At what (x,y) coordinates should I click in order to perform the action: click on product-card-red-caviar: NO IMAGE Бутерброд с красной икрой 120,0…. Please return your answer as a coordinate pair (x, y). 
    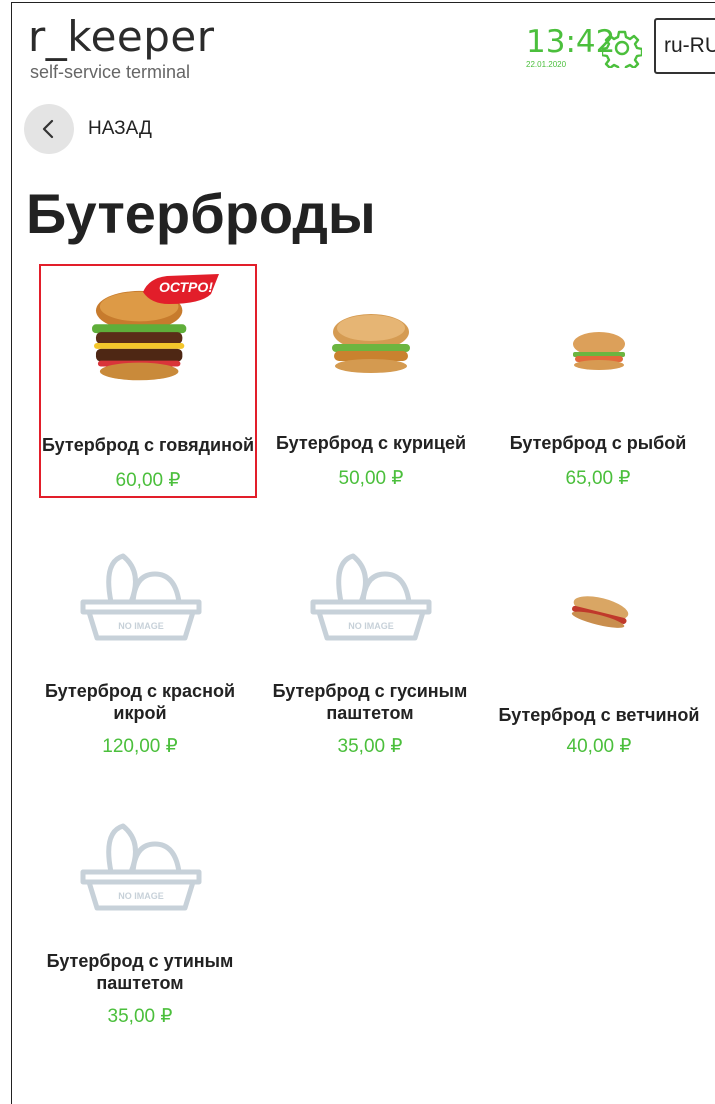
    Looking at the image, I should click on (140, 665).